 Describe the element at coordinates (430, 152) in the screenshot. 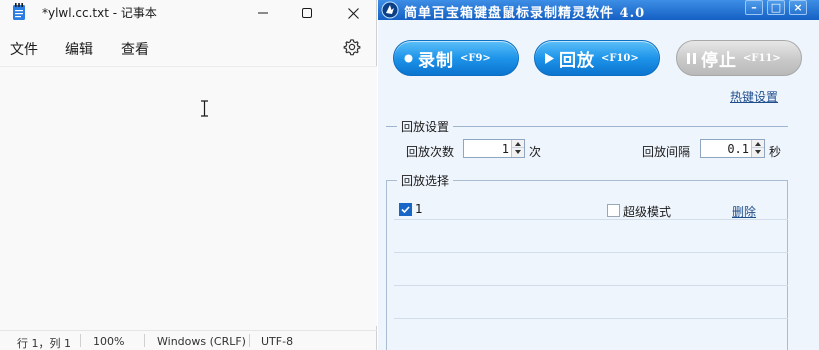

I see `playback-count-label: 回放次数` at that location.